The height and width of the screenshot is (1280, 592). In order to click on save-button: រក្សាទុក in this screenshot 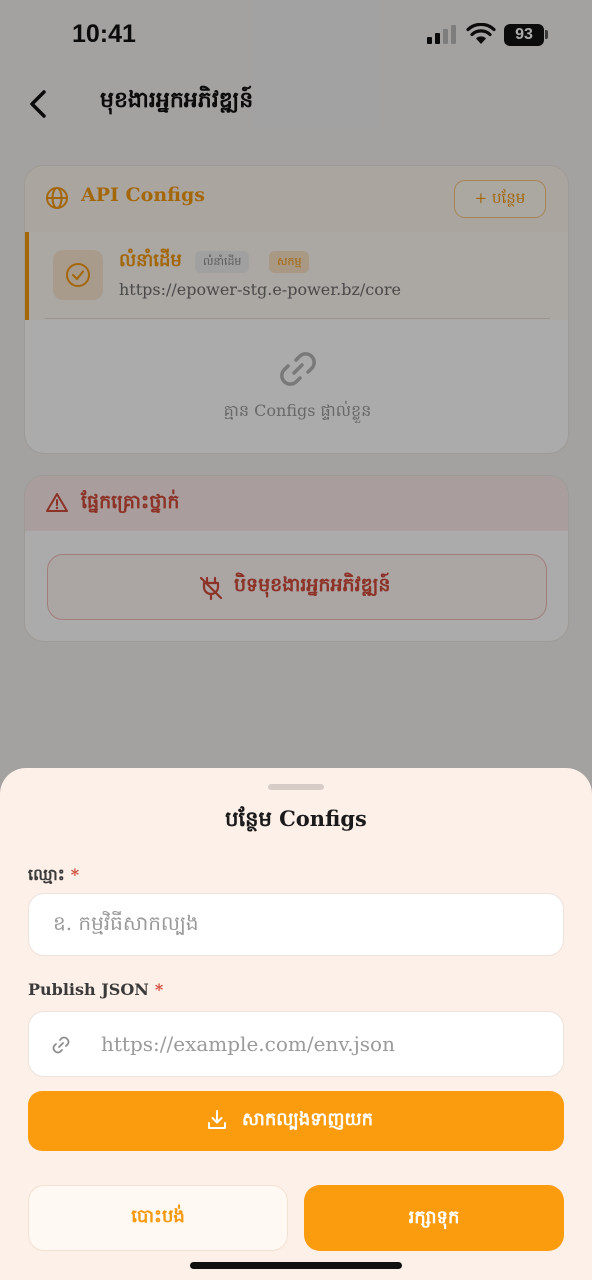, I will do `click(434, 1218)`.